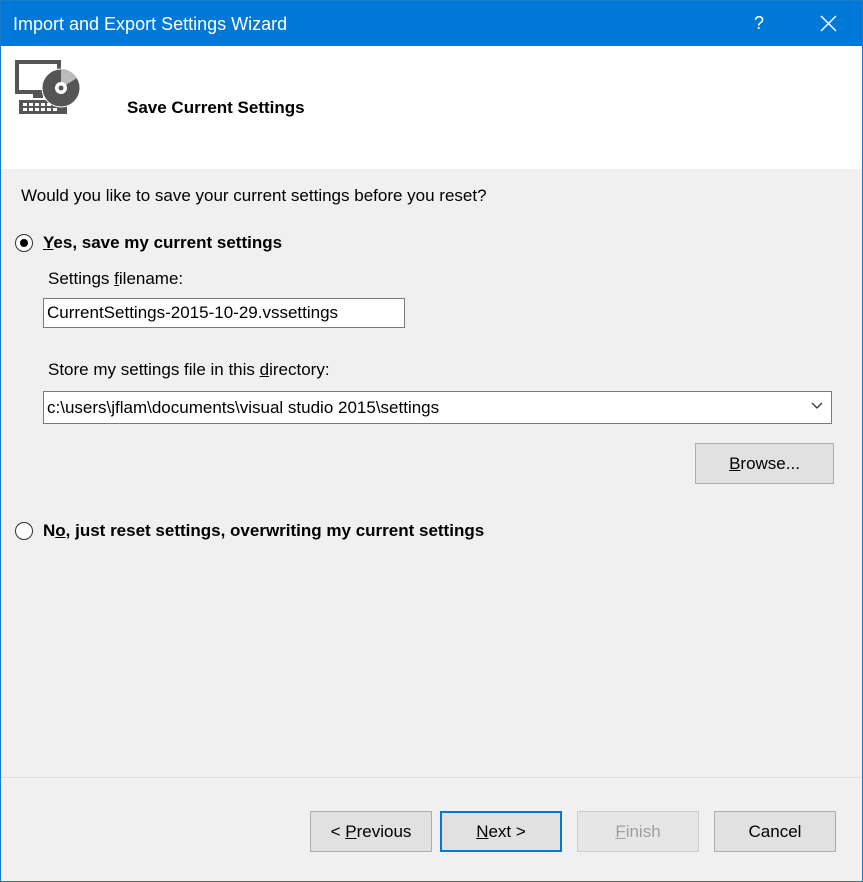  What do you see at coordinates (150, 24) in the screenshot?
I see `window-title: Import and Export Settings Wizard` at bounding box center [150, 24].